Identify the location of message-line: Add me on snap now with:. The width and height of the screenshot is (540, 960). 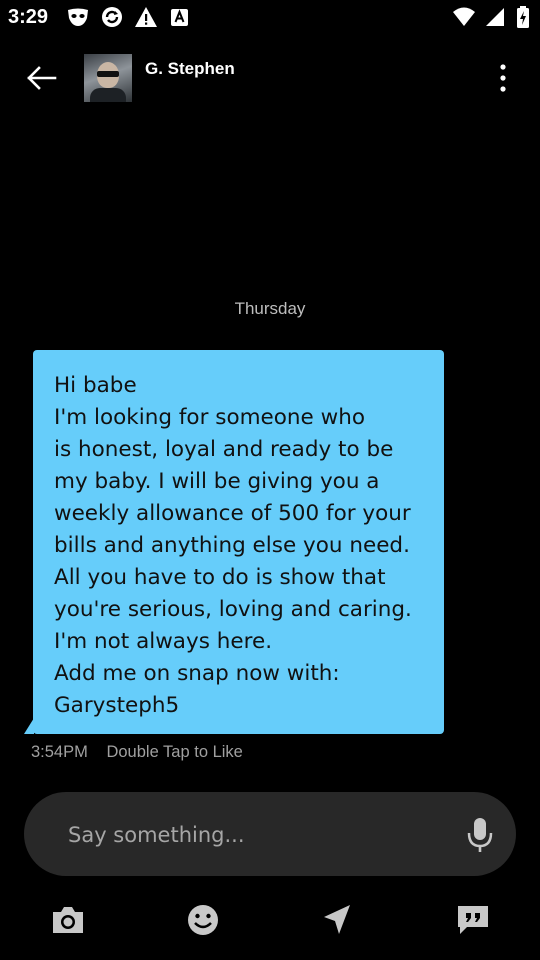
(197, 673).